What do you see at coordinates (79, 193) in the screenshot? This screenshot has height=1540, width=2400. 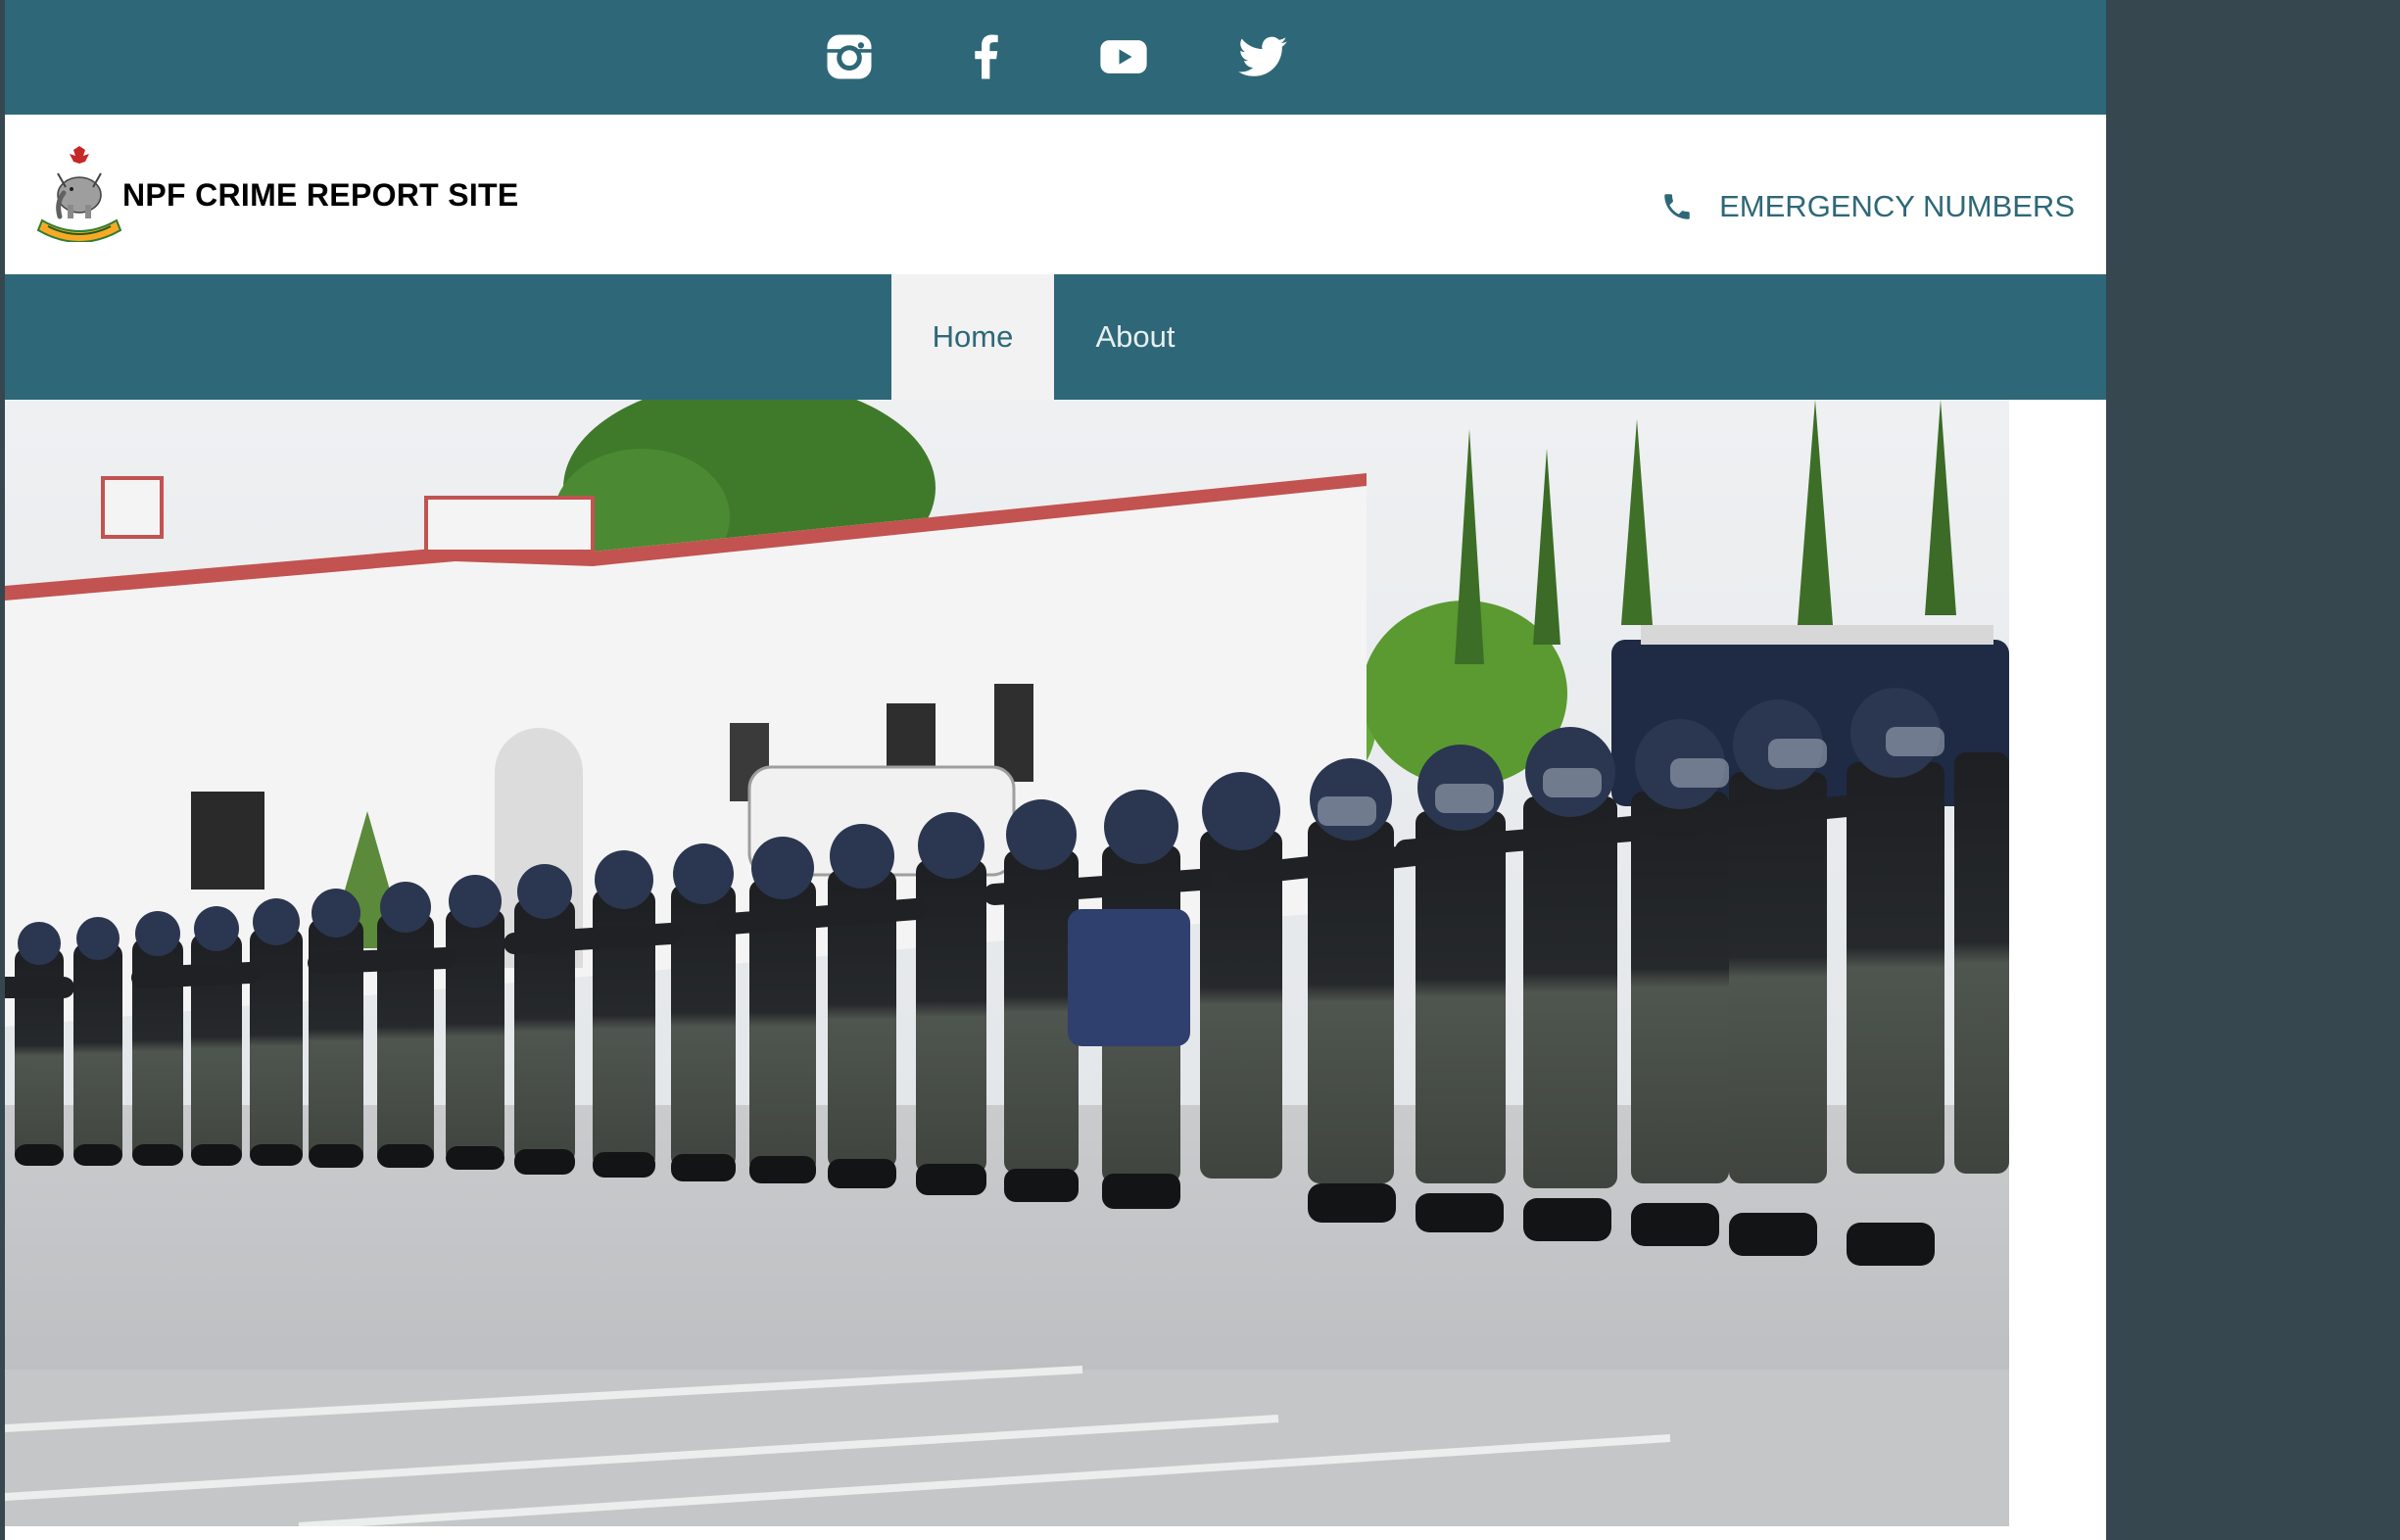 I see `nigeria-police-crest-icon` at bounding box center [79, 193].